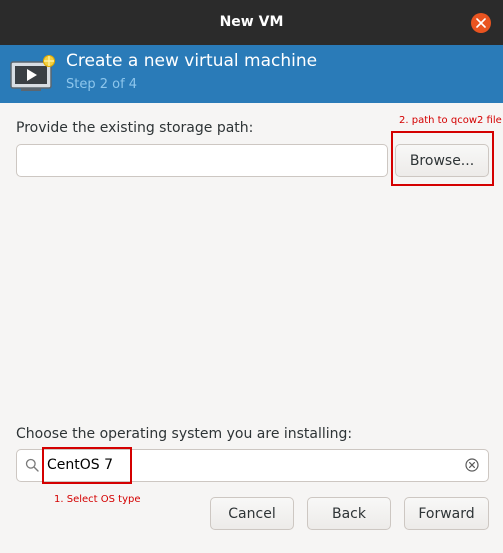 This screenshot has width=503, height=553. Describe the element at coordinates (32, 465) in the screenshot. I see `search-icon` at that location.